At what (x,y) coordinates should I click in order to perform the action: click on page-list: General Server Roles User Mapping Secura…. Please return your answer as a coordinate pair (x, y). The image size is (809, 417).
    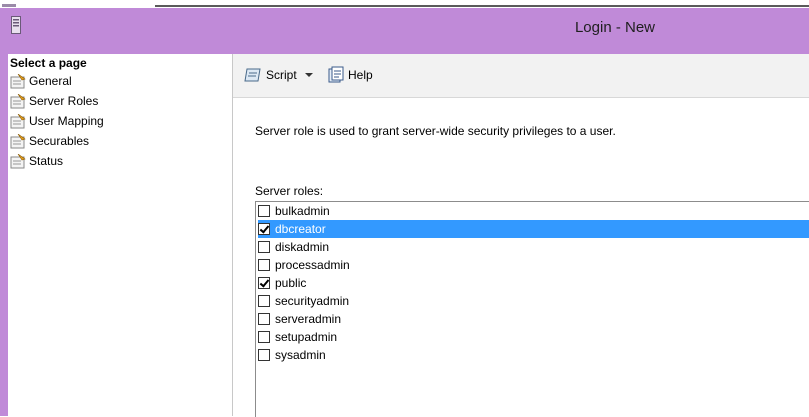
    Looking at the image, I should click on (57, 121).